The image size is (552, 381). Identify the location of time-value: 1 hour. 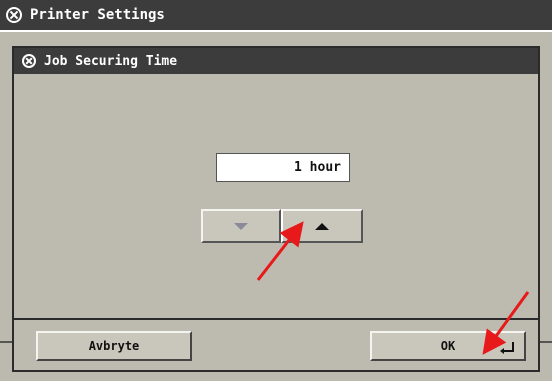
(317, 167).